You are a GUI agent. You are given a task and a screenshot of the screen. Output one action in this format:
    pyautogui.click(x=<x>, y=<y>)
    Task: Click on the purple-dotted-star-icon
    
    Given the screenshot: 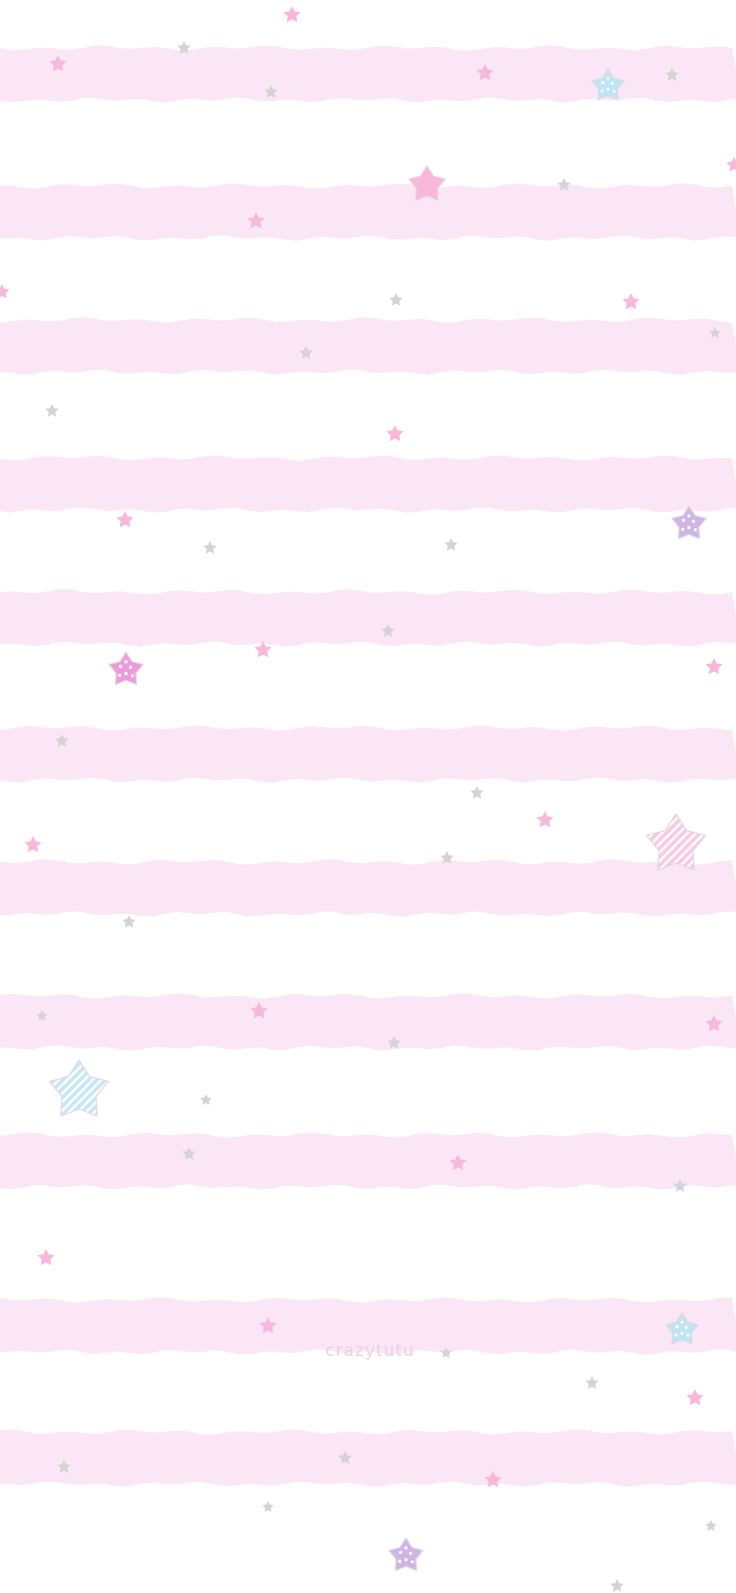 What is the action you would take?
    pyautogui.click(x=406, y=1554)
    